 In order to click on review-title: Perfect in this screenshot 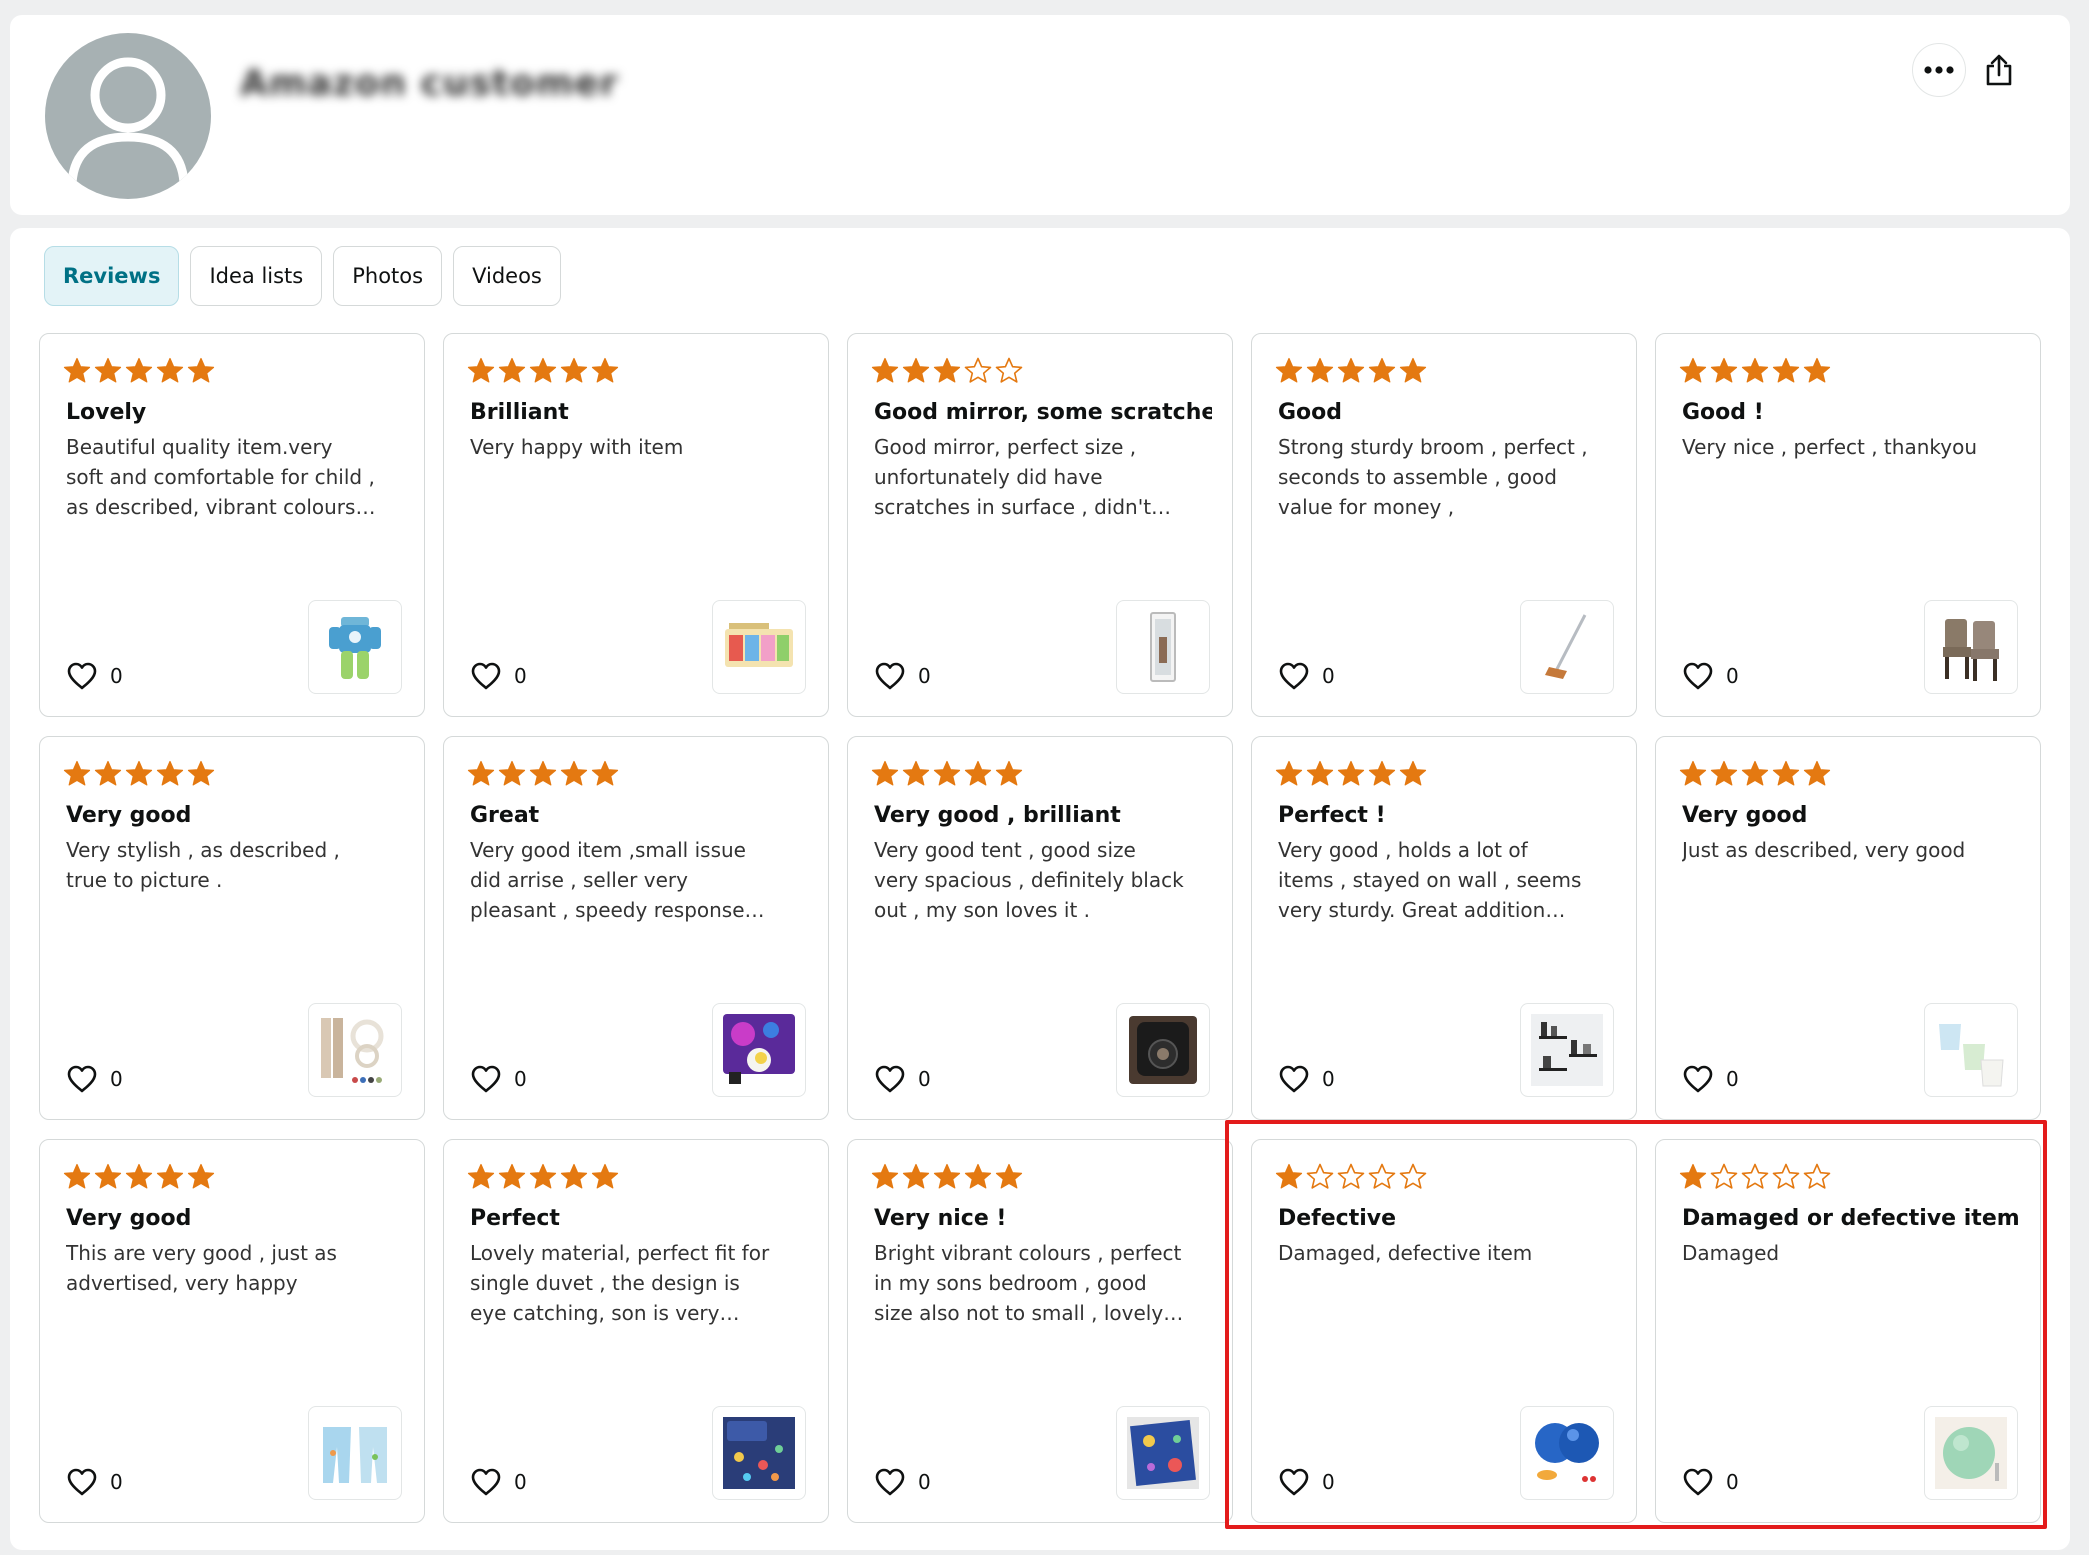, I will do `click(639, 1218)`.